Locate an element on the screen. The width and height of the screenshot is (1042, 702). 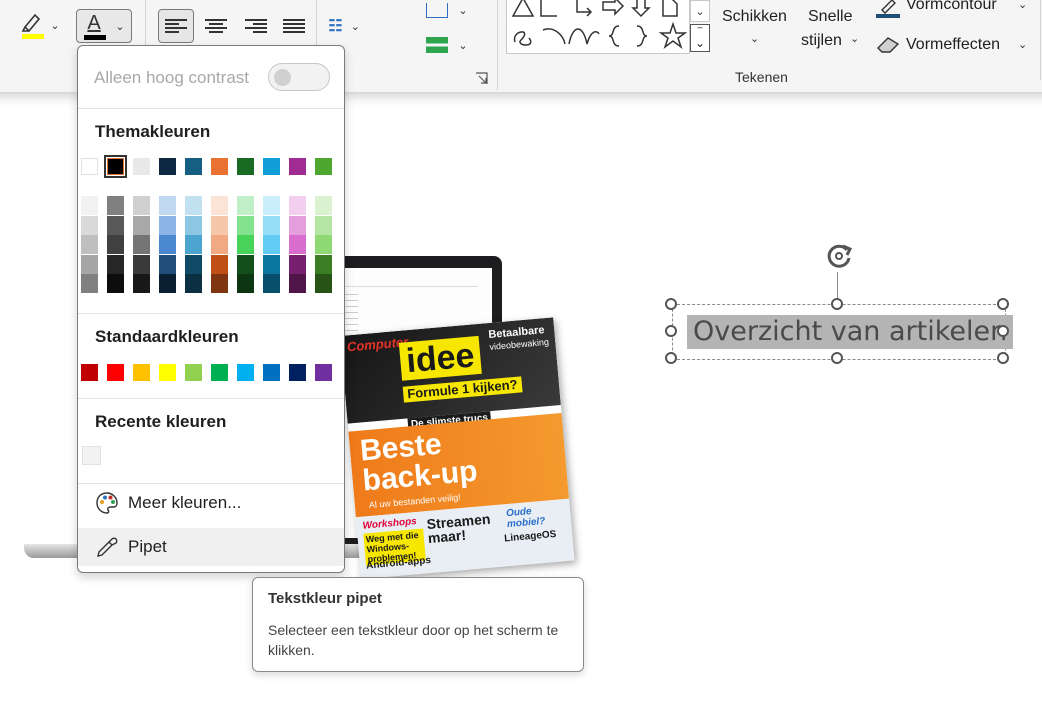
arrange-button: Schikken ⌄ is located at coordinates (757, 29).